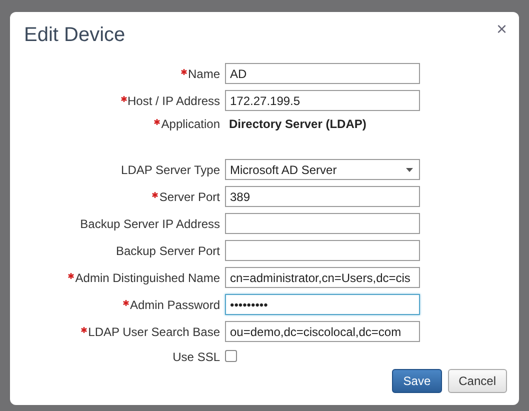 The height and width of the screenshot is (411, 529). What do you see at coordinates (322, 169) in the screenshot?
I see `server-type-dropdown: Microsoft AD Server` at bounding box center [322, 169].